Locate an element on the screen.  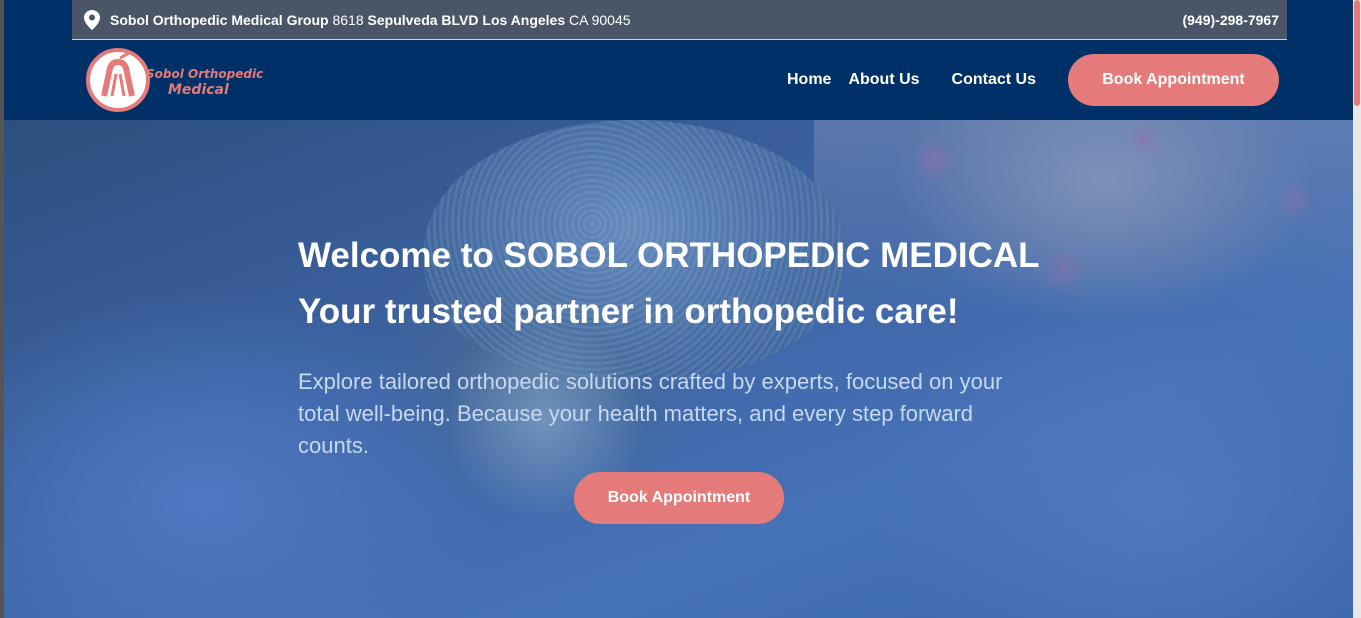
hero-book-appointment-button: Book Appointment is located at coordinates (679, 498).